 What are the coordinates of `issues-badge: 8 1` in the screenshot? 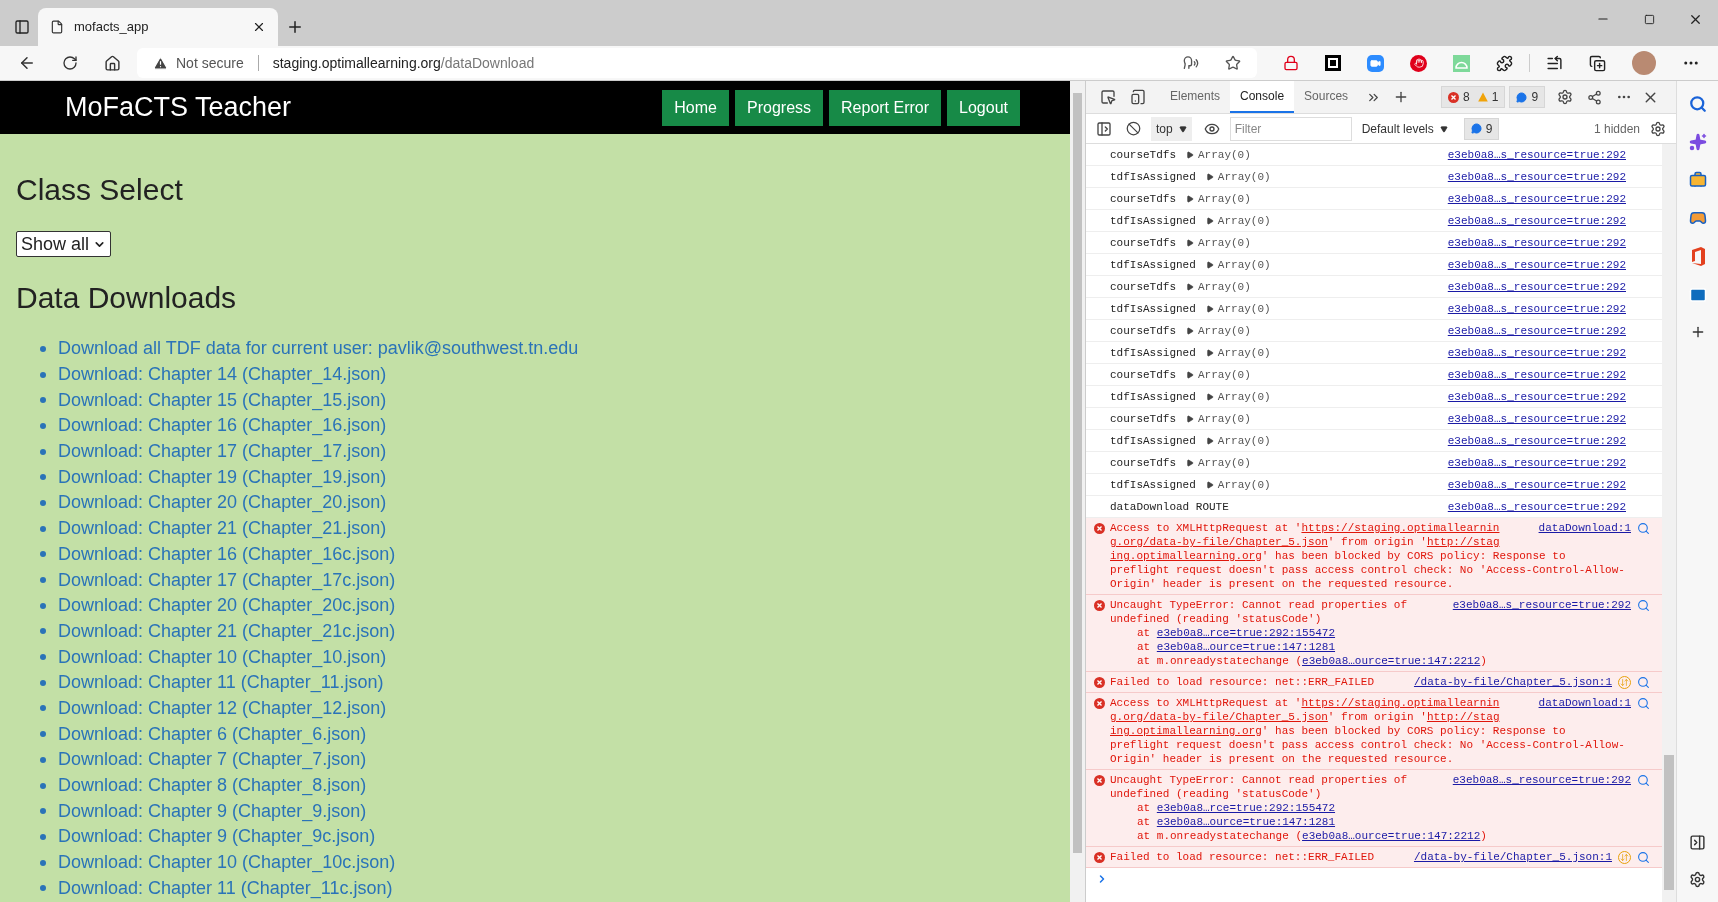 It's located at (1473, 97).